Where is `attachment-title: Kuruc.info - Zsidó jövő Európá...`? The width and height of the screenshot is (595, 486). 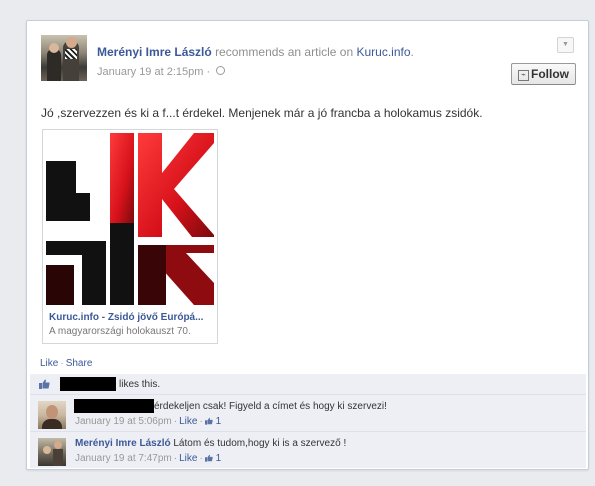
attachment-title: Kuruc.info - Zsidó jövő Európá... is located at coordinates (126, 317).